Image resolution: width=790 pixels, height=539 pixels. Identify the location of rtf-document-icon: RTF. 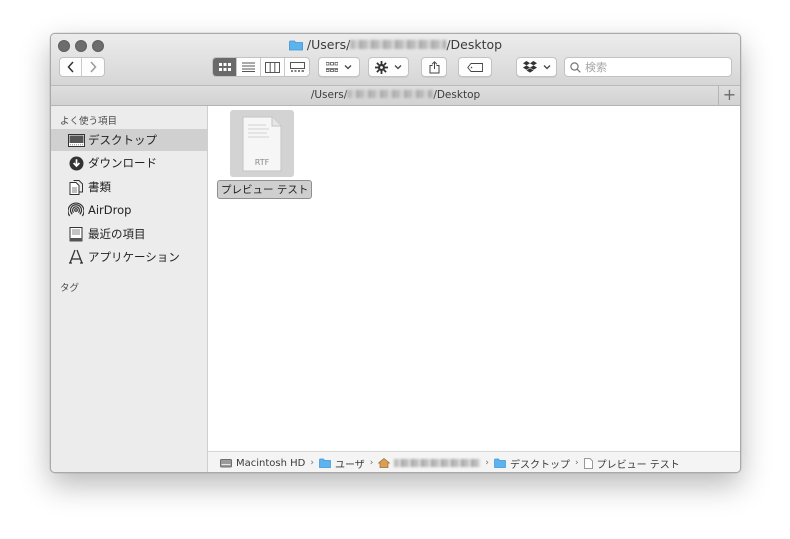
(262, 143).